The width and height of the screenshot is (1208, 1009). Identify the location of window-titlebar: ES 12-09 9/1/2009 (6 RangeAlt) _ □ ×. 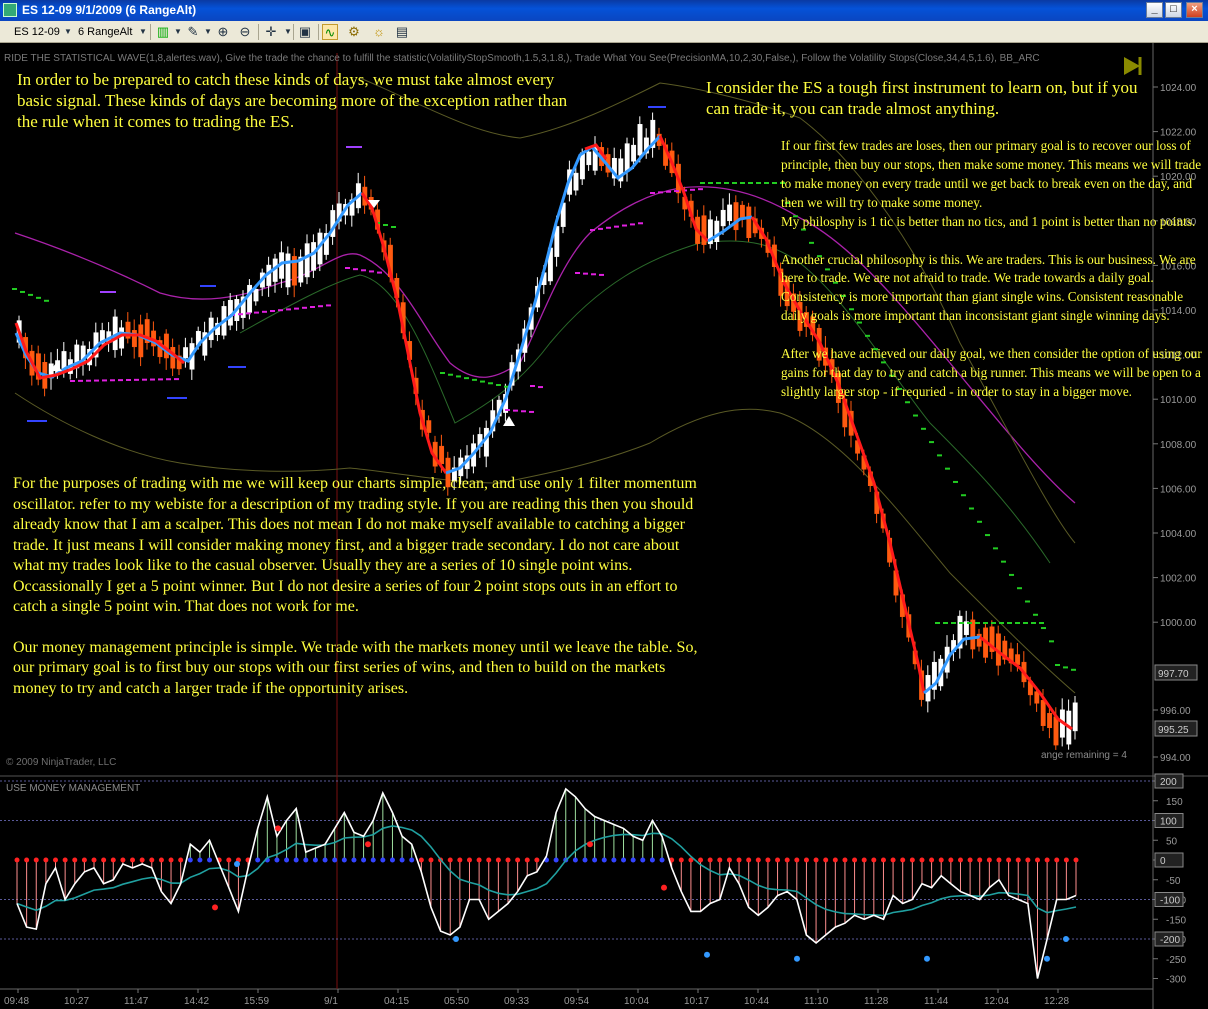
(604, 10).